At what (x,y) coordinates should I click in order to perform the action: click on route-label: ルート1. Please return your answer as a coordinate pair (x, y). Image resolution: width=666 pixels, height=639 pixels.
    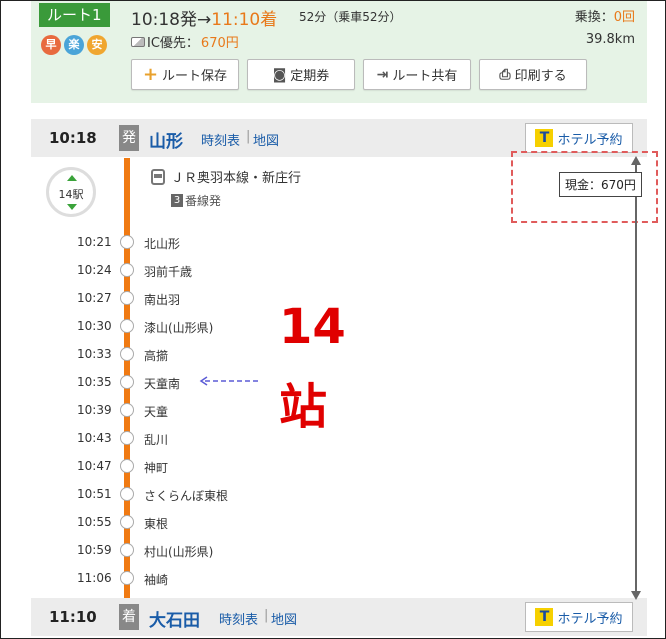
    Looking at the image, I should click on (74, 15).